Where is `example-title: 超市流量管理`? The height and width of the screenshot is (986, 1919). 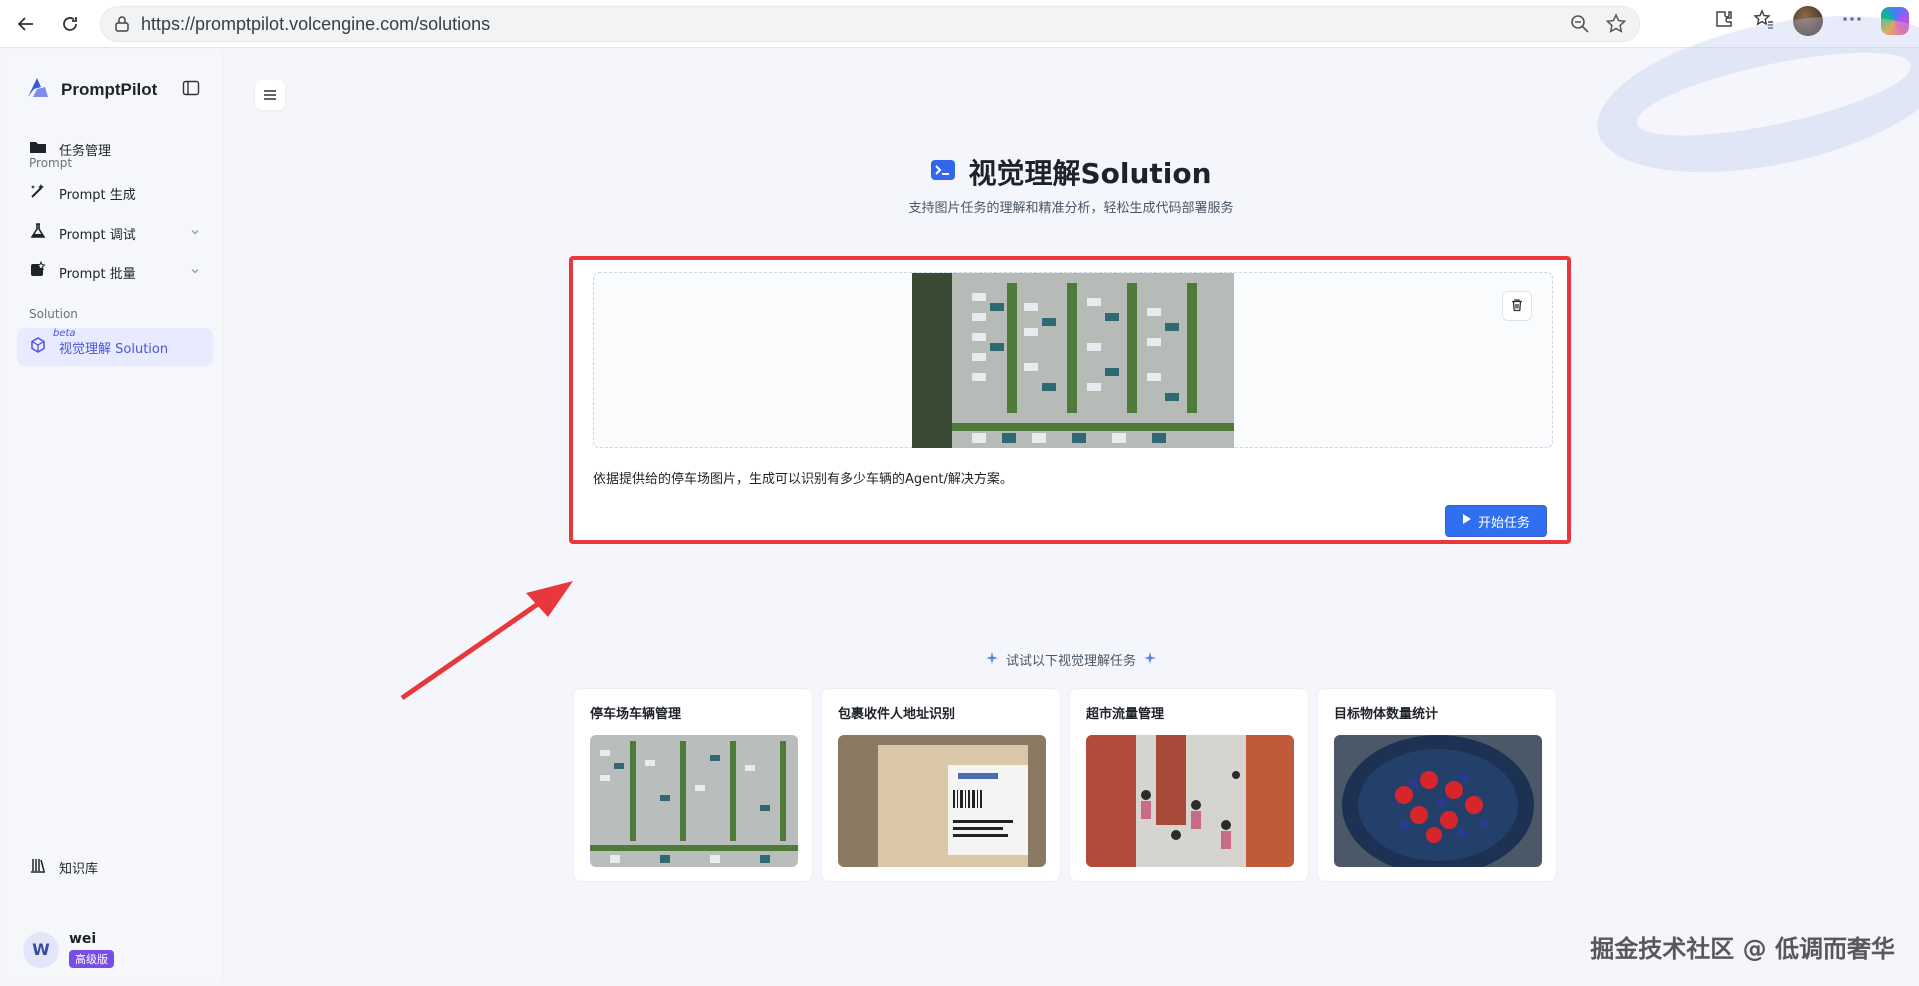
example-title: 超市流量管理 is located at coordinates (1125, 714).